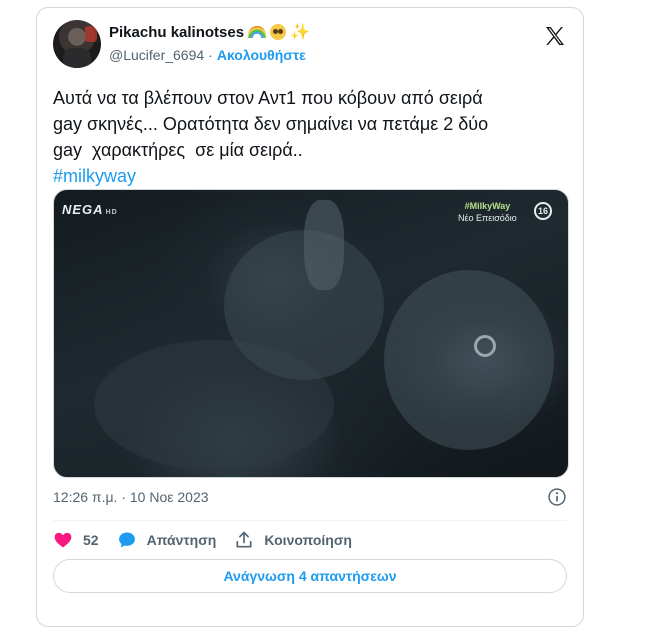 This screenshot has width=658, height=627. I want to click on divider, so click(310, 520).